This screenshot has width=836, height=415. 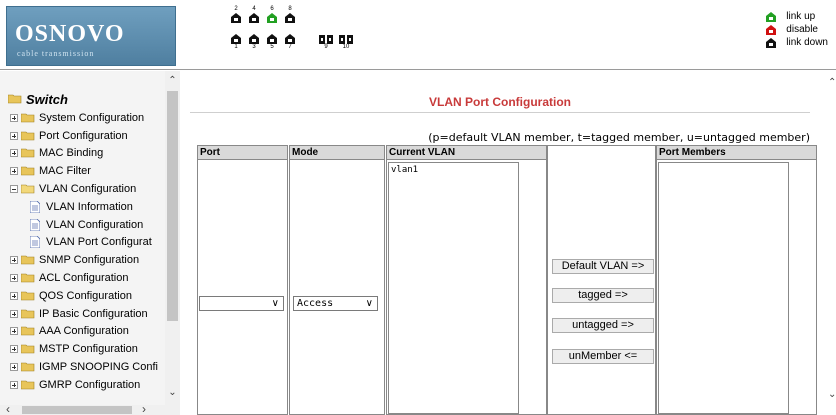 What do you see at coordinates (82, 99) in the screenshot?
I see `tree-root-switch: Switch` at bounding box center [82, 99].